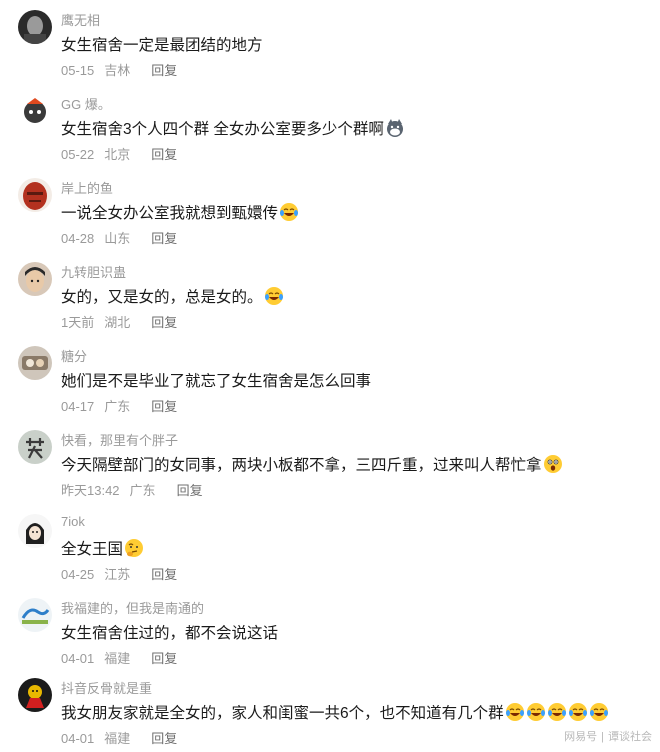  I want to click on comment-text: 女生宿舍住过的，都不会说这话, so click(169, 632).